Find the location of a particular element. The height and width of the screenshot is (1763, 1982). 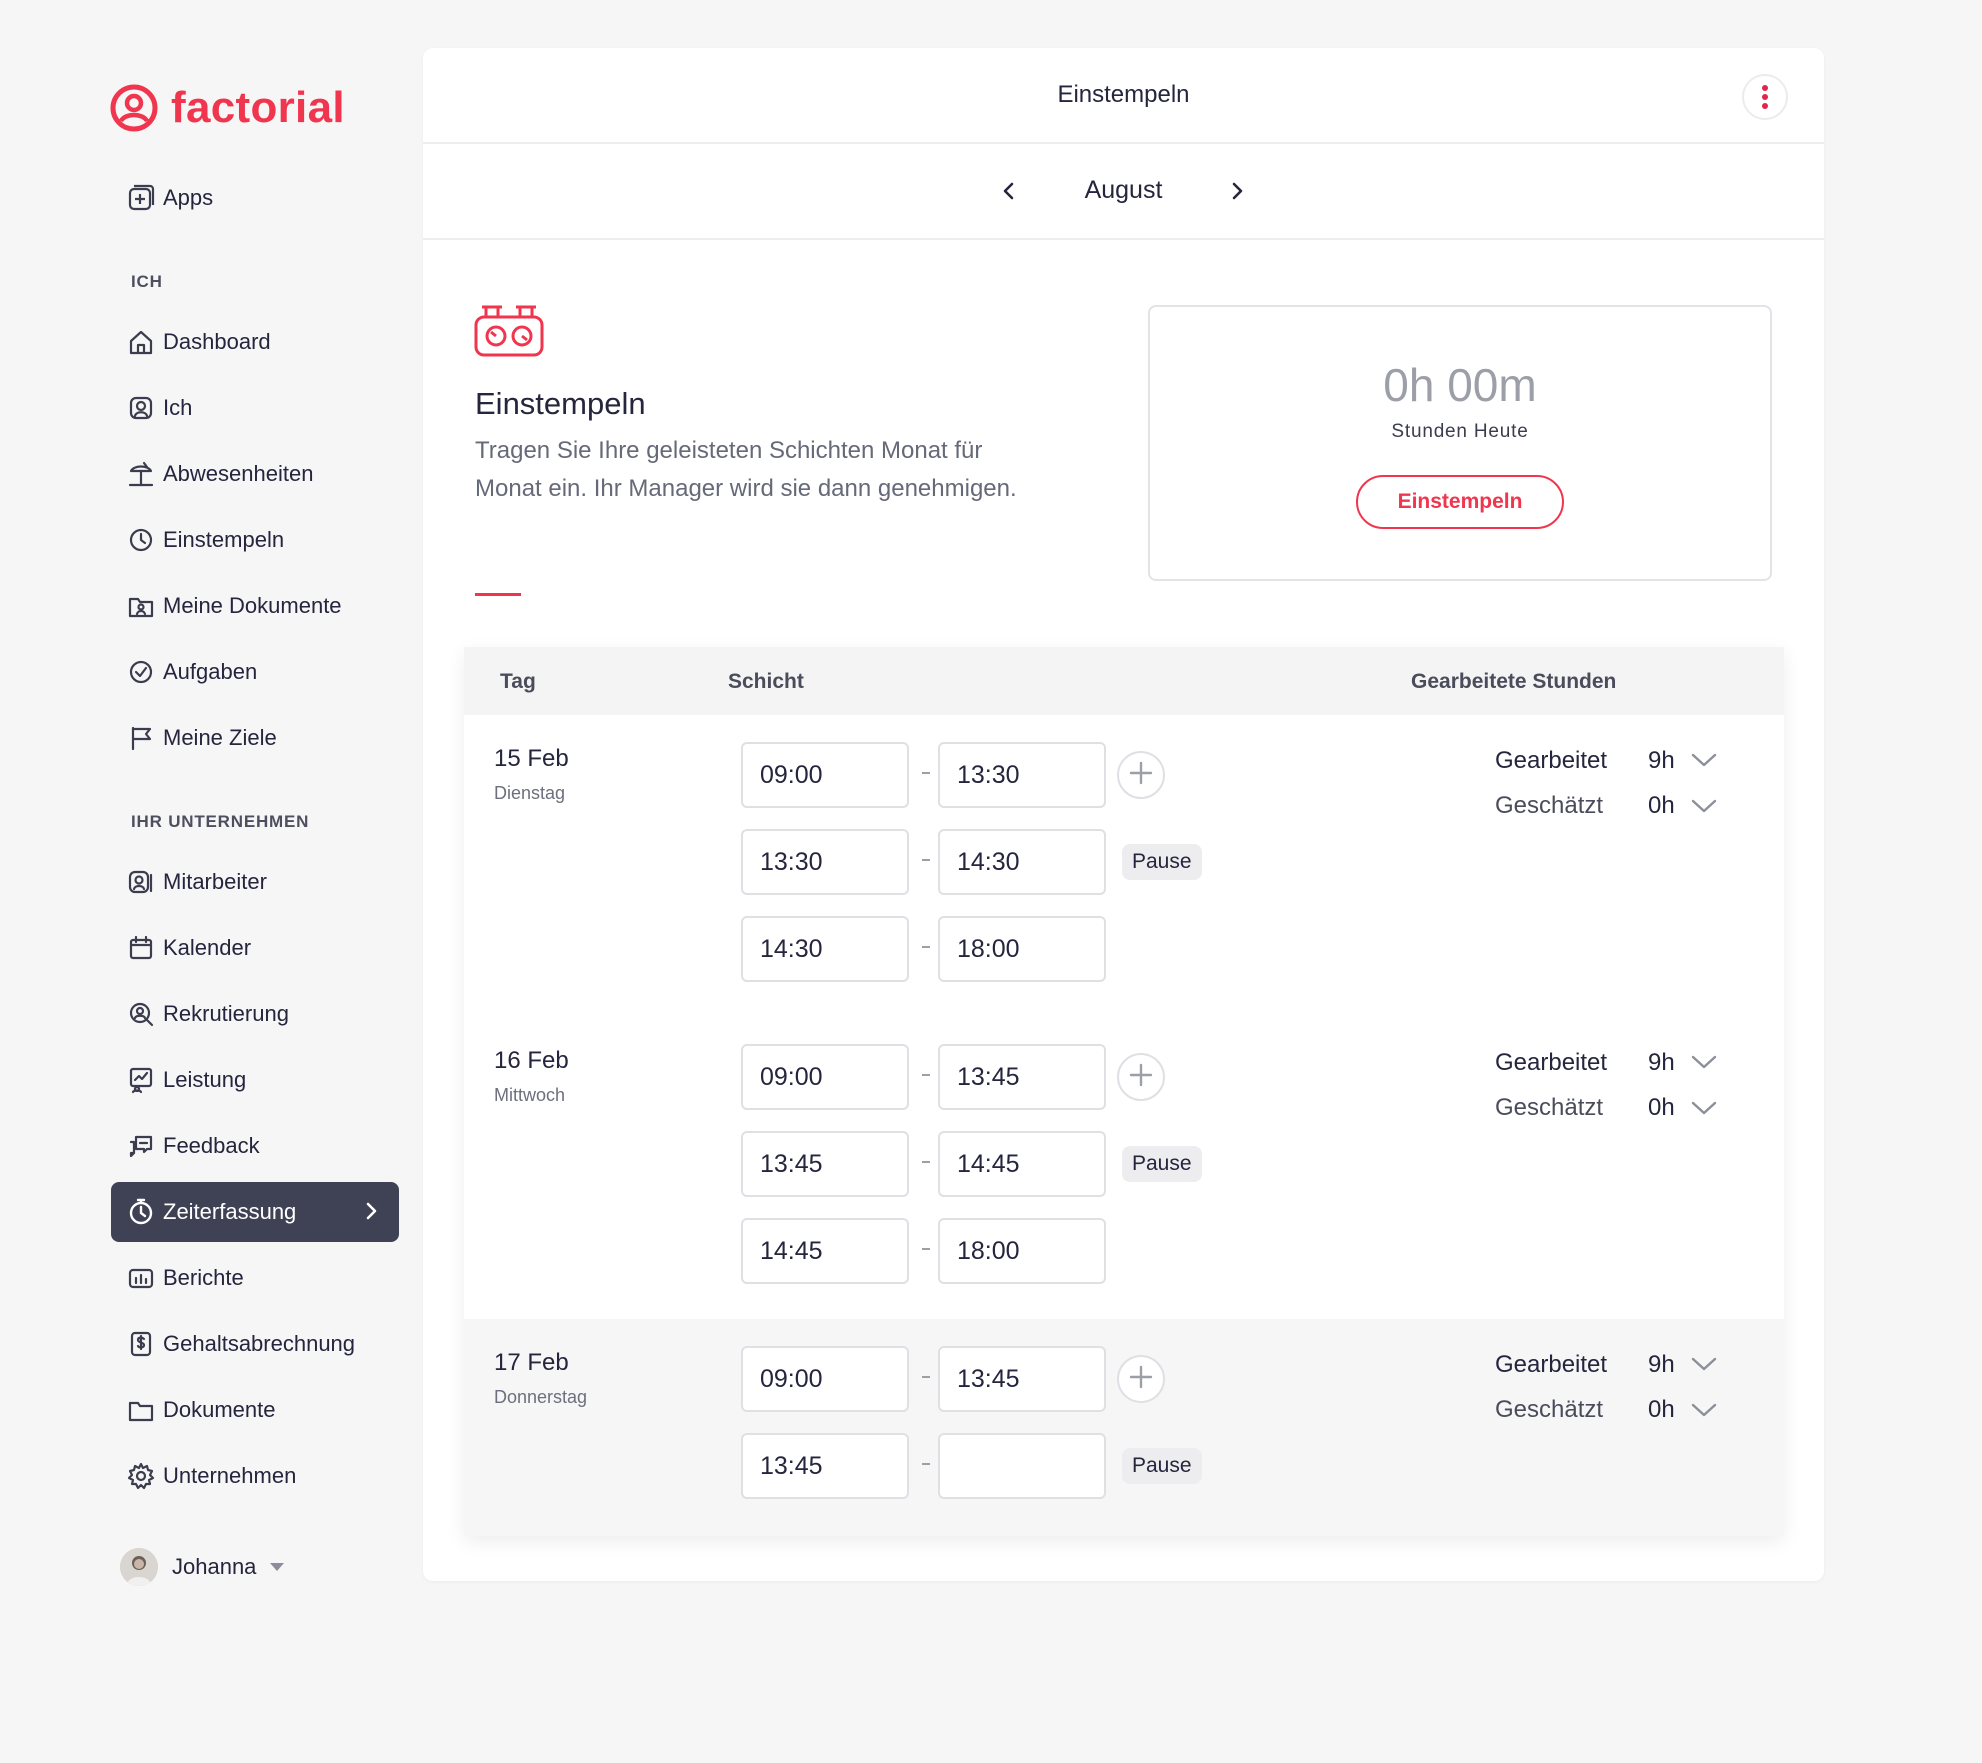

stopwatch-icon is located at coordinates (141, 1212).